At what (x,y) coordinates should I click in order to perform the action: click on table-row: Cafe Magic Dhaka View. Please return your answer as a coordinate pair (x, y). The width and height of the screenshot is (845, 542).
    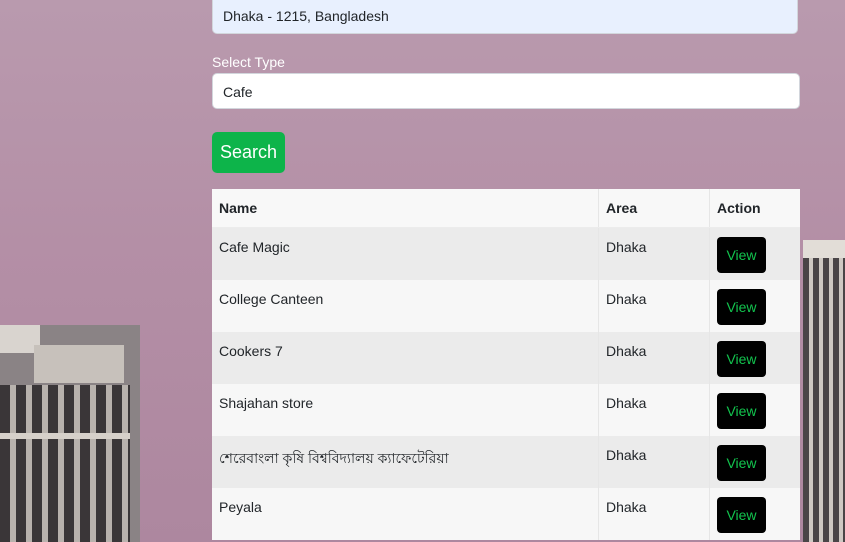
    Looking at the image, I should click on (506, 253).